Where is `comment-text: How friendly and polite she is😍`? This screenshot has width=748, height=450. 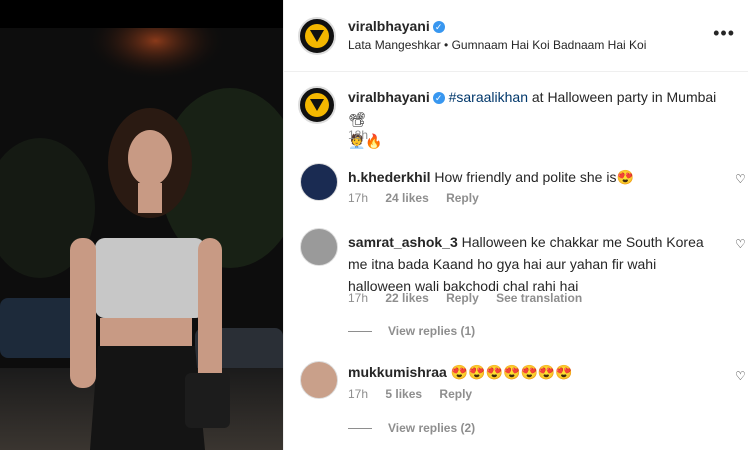
comment-text: How friendly and polite she is😍 is located at coordinates (534, 177).